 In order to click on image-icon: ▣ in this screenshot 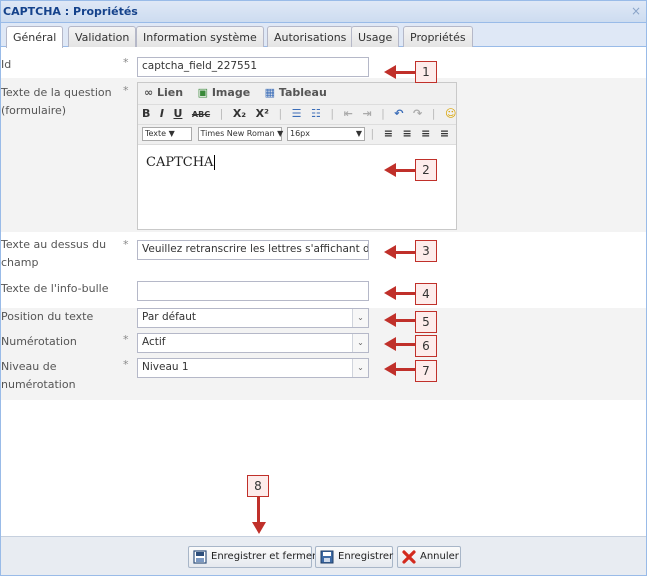, I will do `click(202, 92)`.